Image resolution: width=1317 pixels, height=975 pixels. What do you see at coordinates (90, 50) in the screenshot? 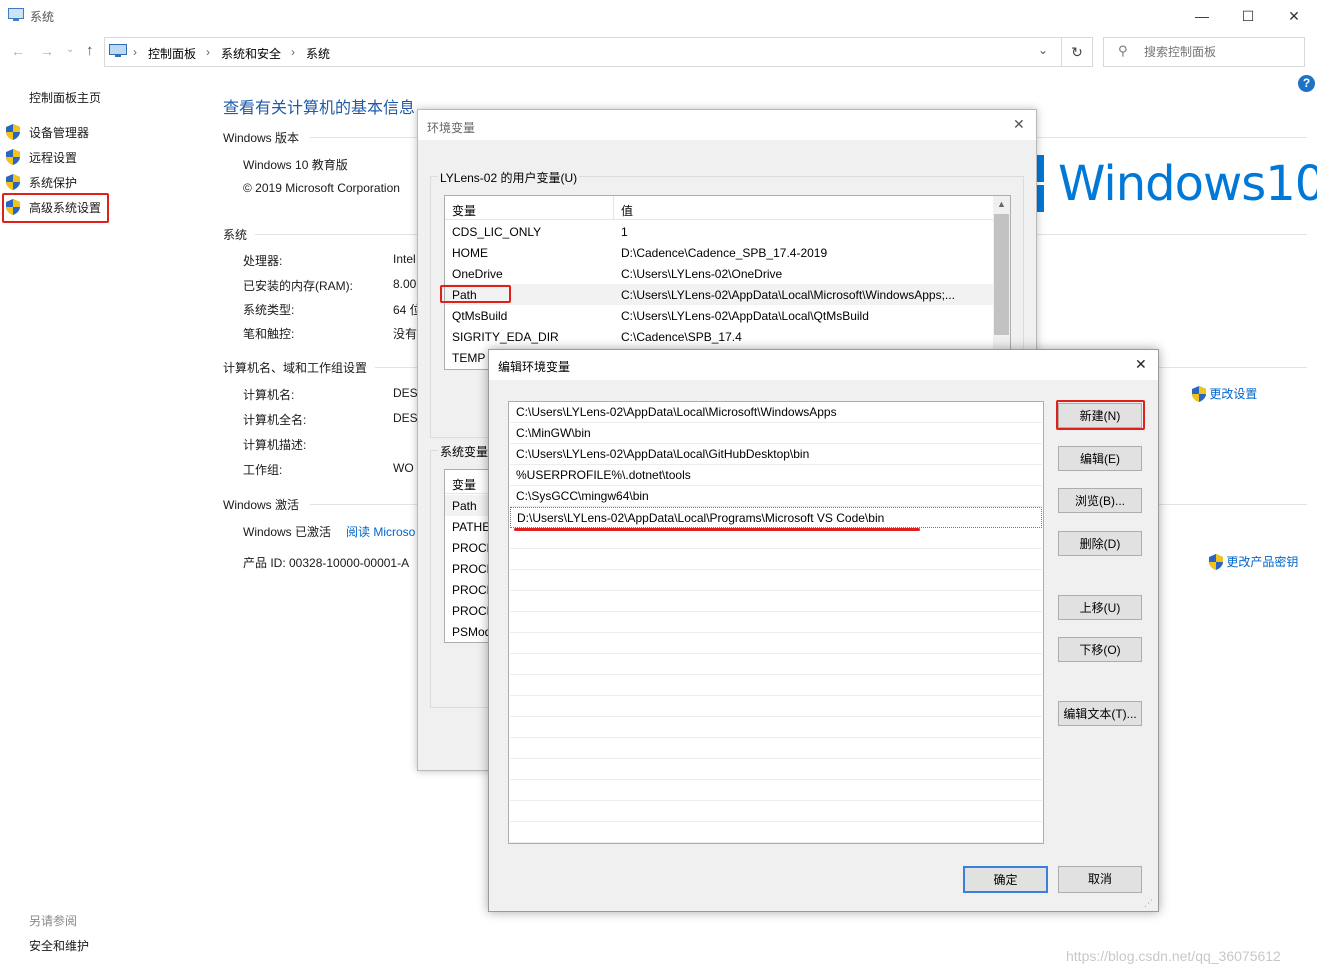
I see `up-arrow-icon: ↑` at bounding box center [90, 50].